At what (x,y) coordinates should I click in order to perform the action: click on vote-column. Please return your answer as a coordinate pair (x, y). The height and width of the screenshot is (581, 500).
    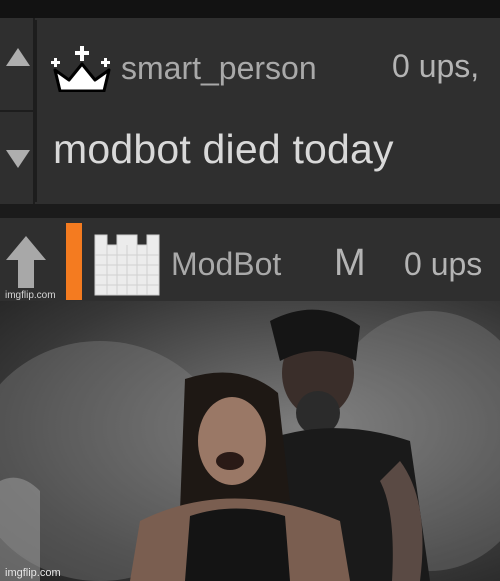
    Looking at the image, I should click on (17, 111).